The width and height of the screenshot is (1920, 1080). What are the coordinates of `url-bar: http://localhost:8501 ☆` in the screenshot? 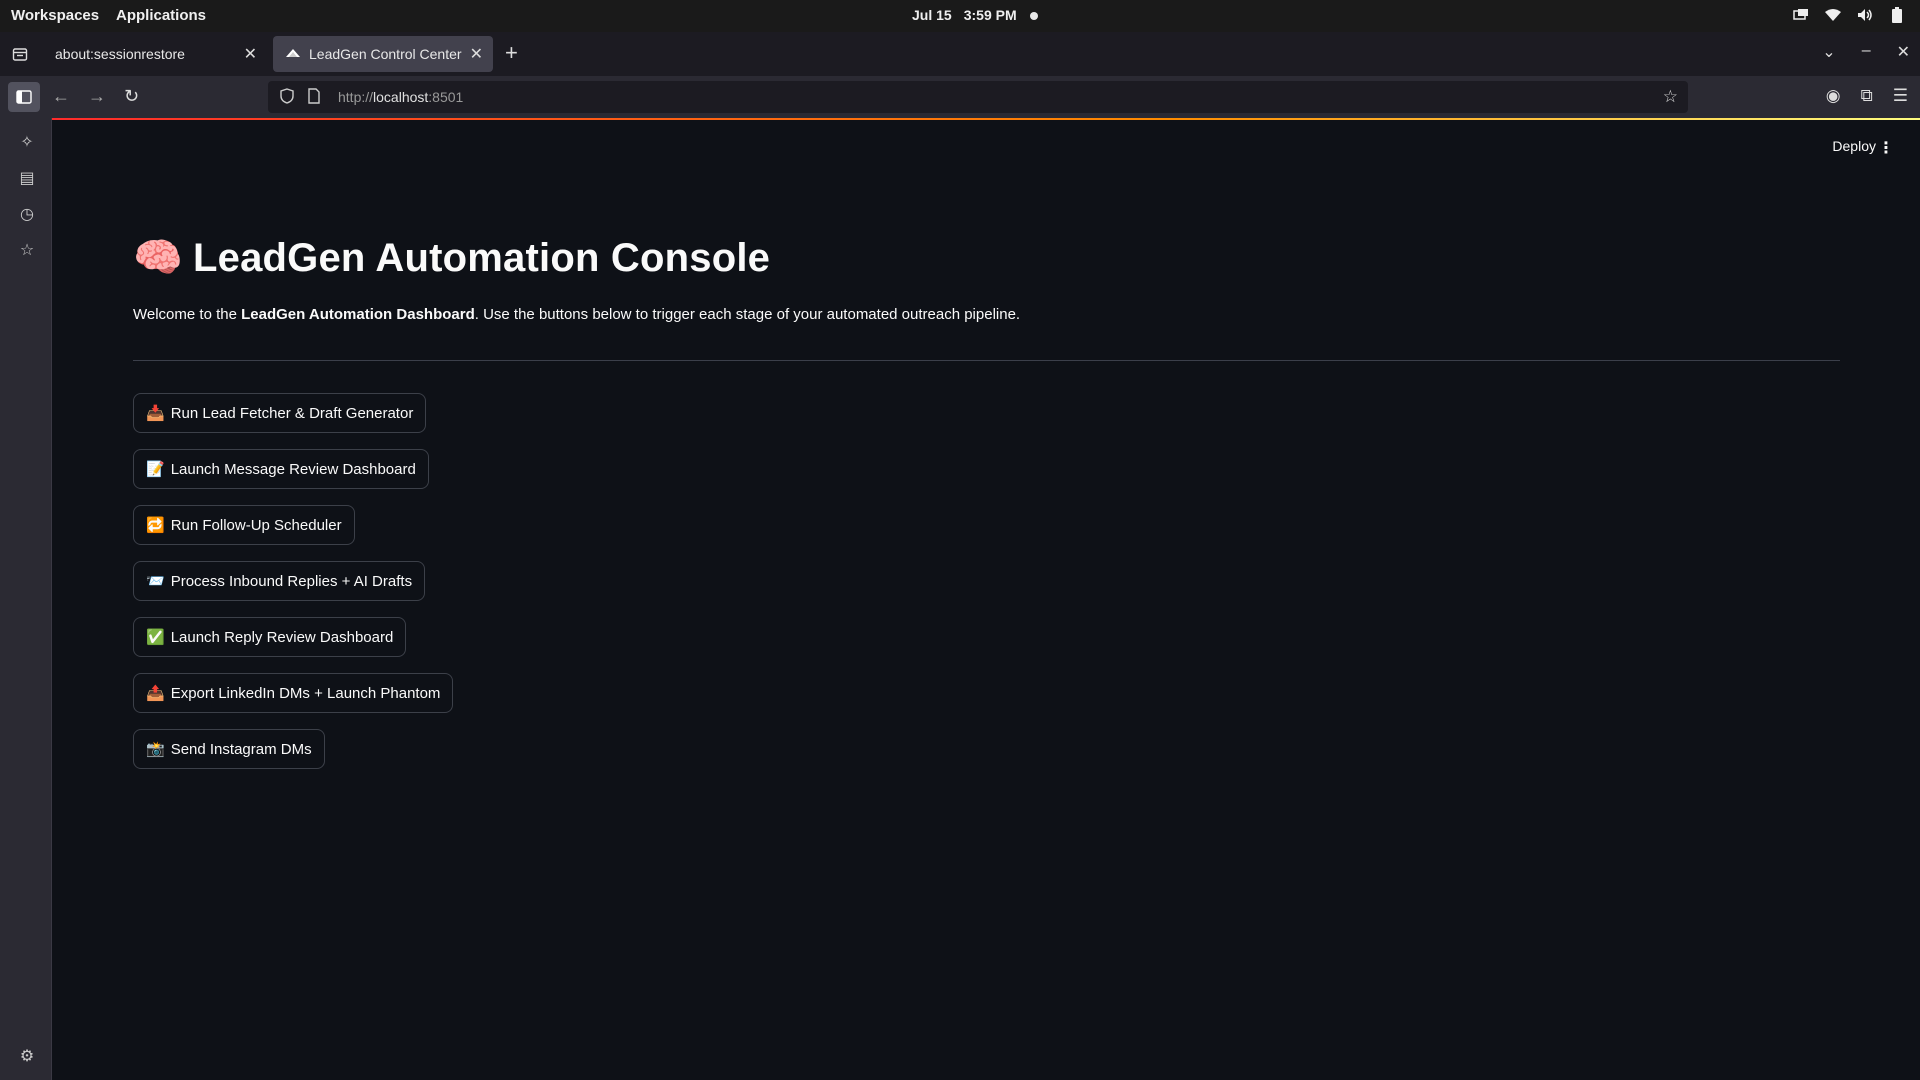 It's located at (978, 97).